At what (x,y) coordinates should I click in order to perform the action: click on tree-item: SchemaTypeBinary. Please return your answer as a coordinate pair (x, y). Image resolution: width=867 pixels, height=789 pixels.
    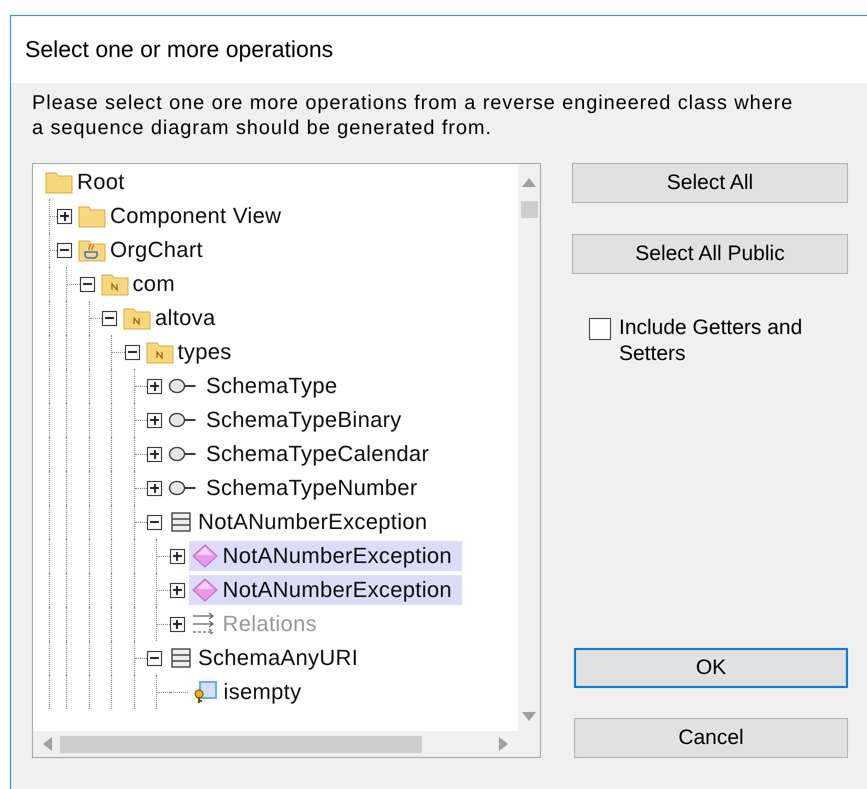
    Looking at the image, I should click on (289, 420).